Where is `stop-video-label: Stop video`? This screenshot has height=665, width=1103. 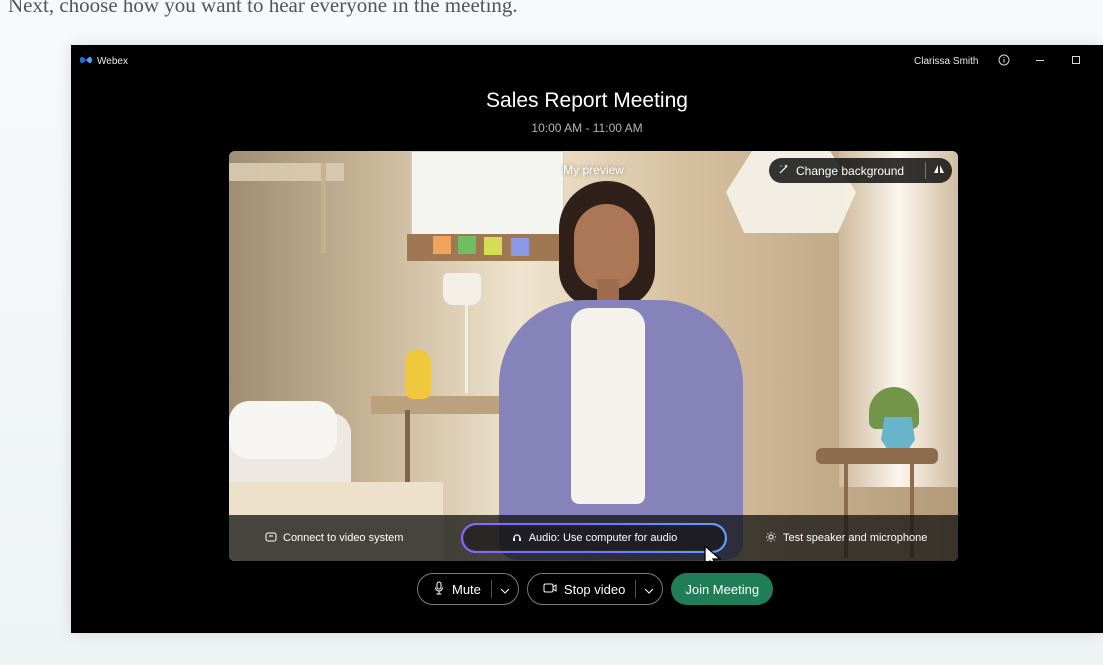 stop-video-label: Stop video is located at coordinates (594, 589).